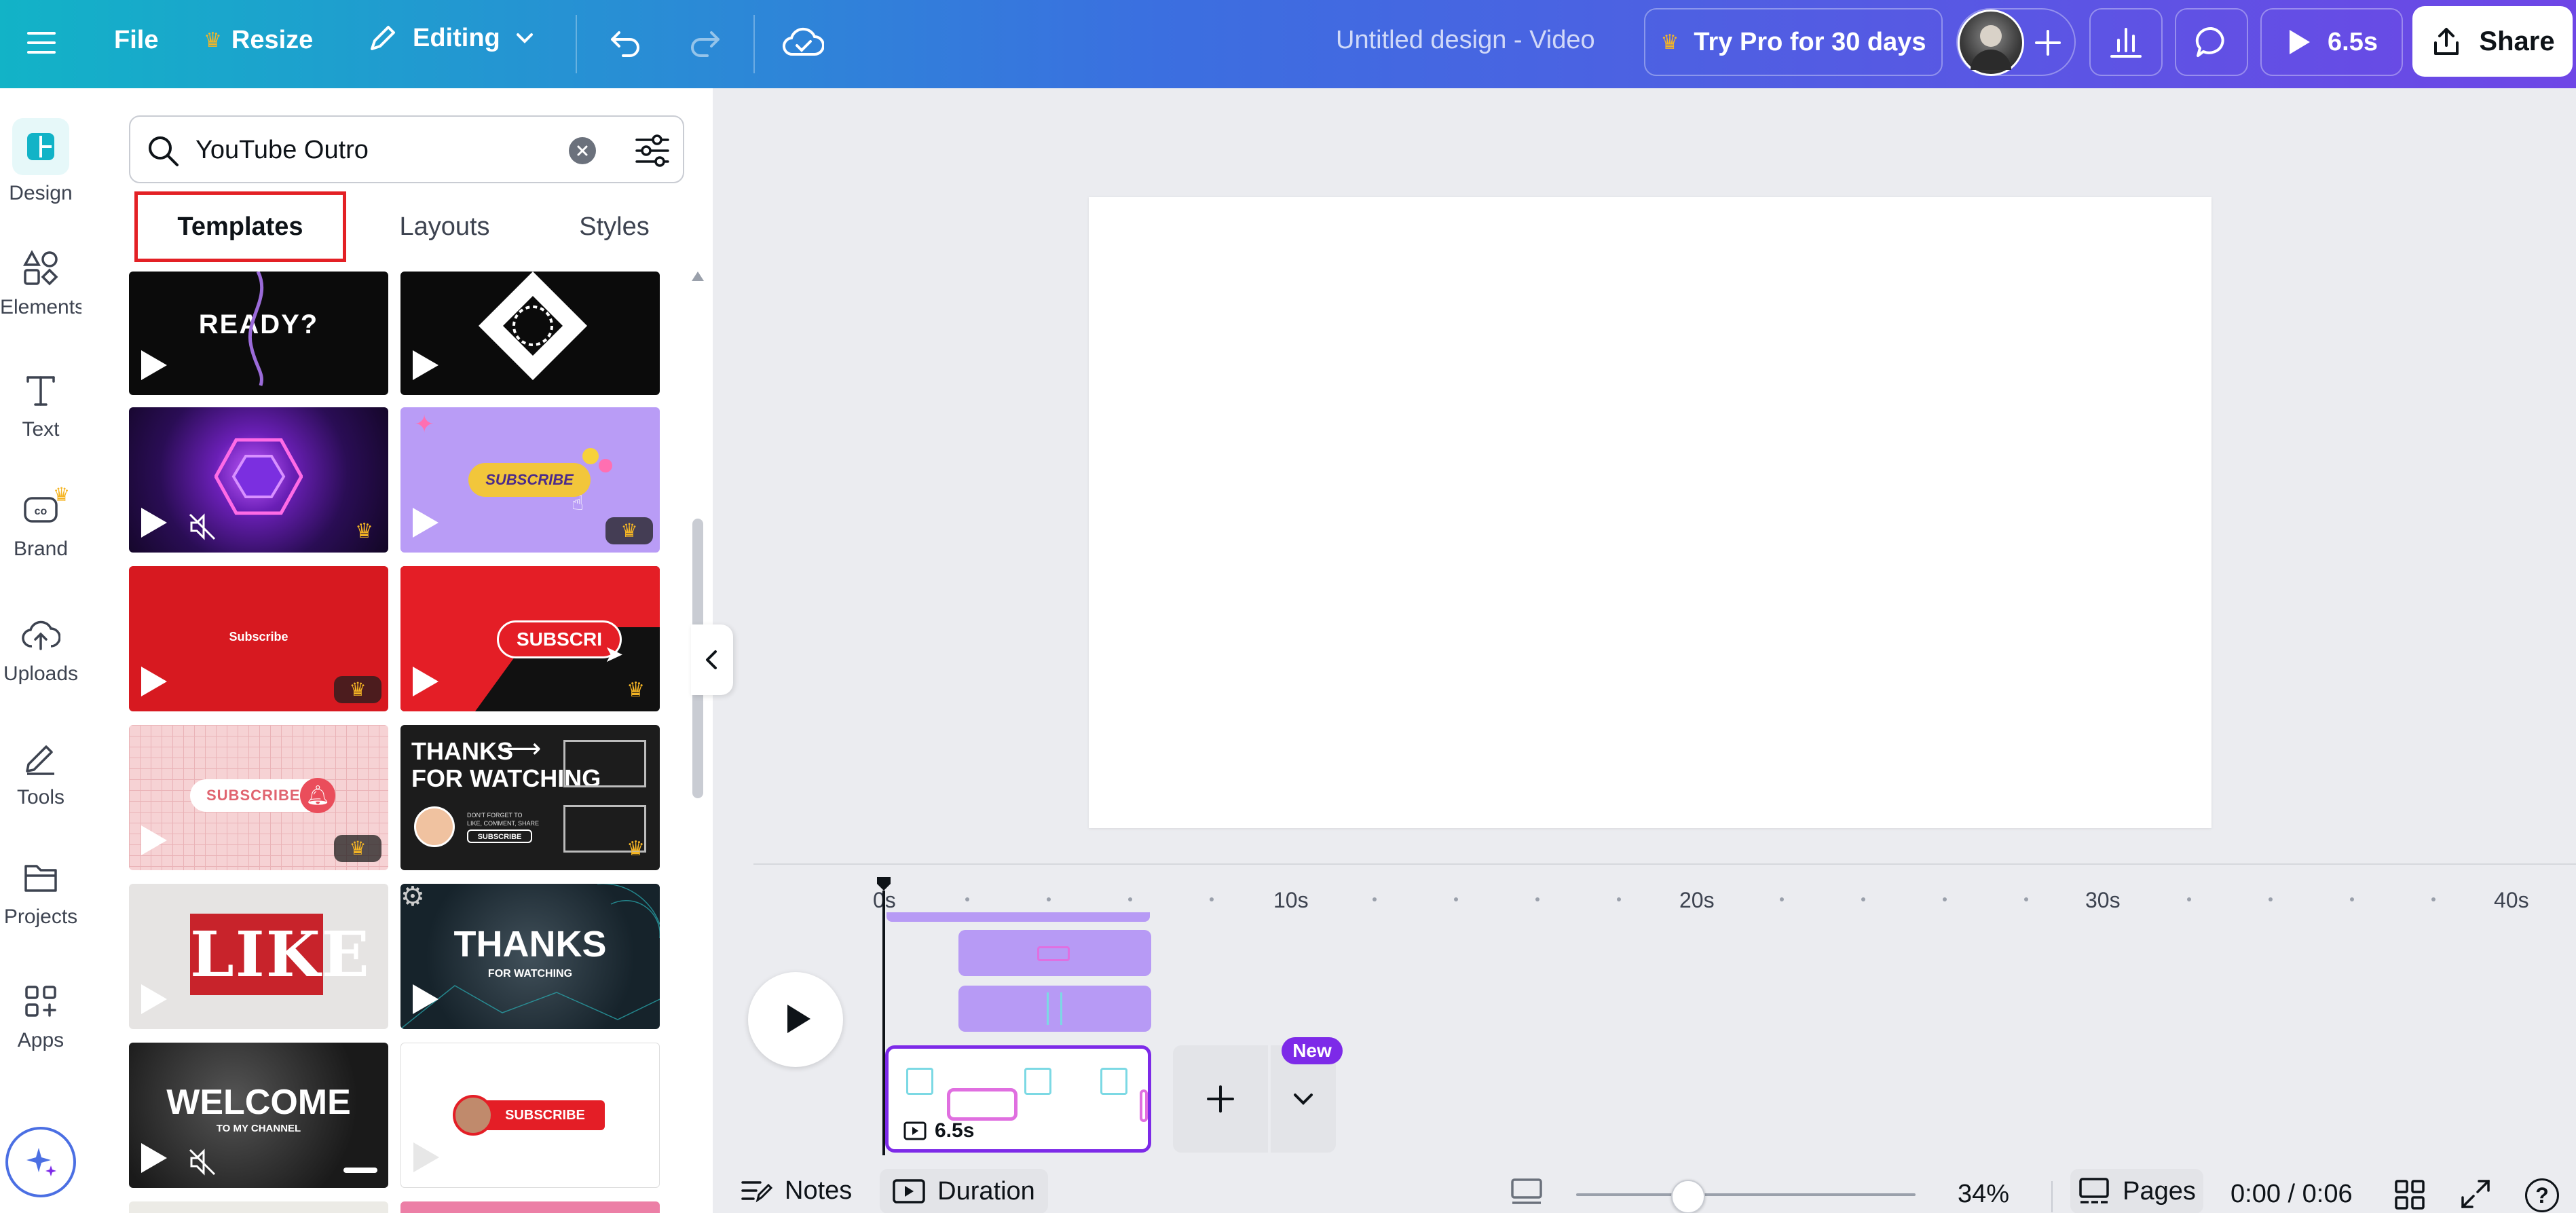  Describe the element at coordinates (259, 797) in the screenshot. I see `template-thumbnail: SUBSCRIBE 🔔︎ ♛` at that location.